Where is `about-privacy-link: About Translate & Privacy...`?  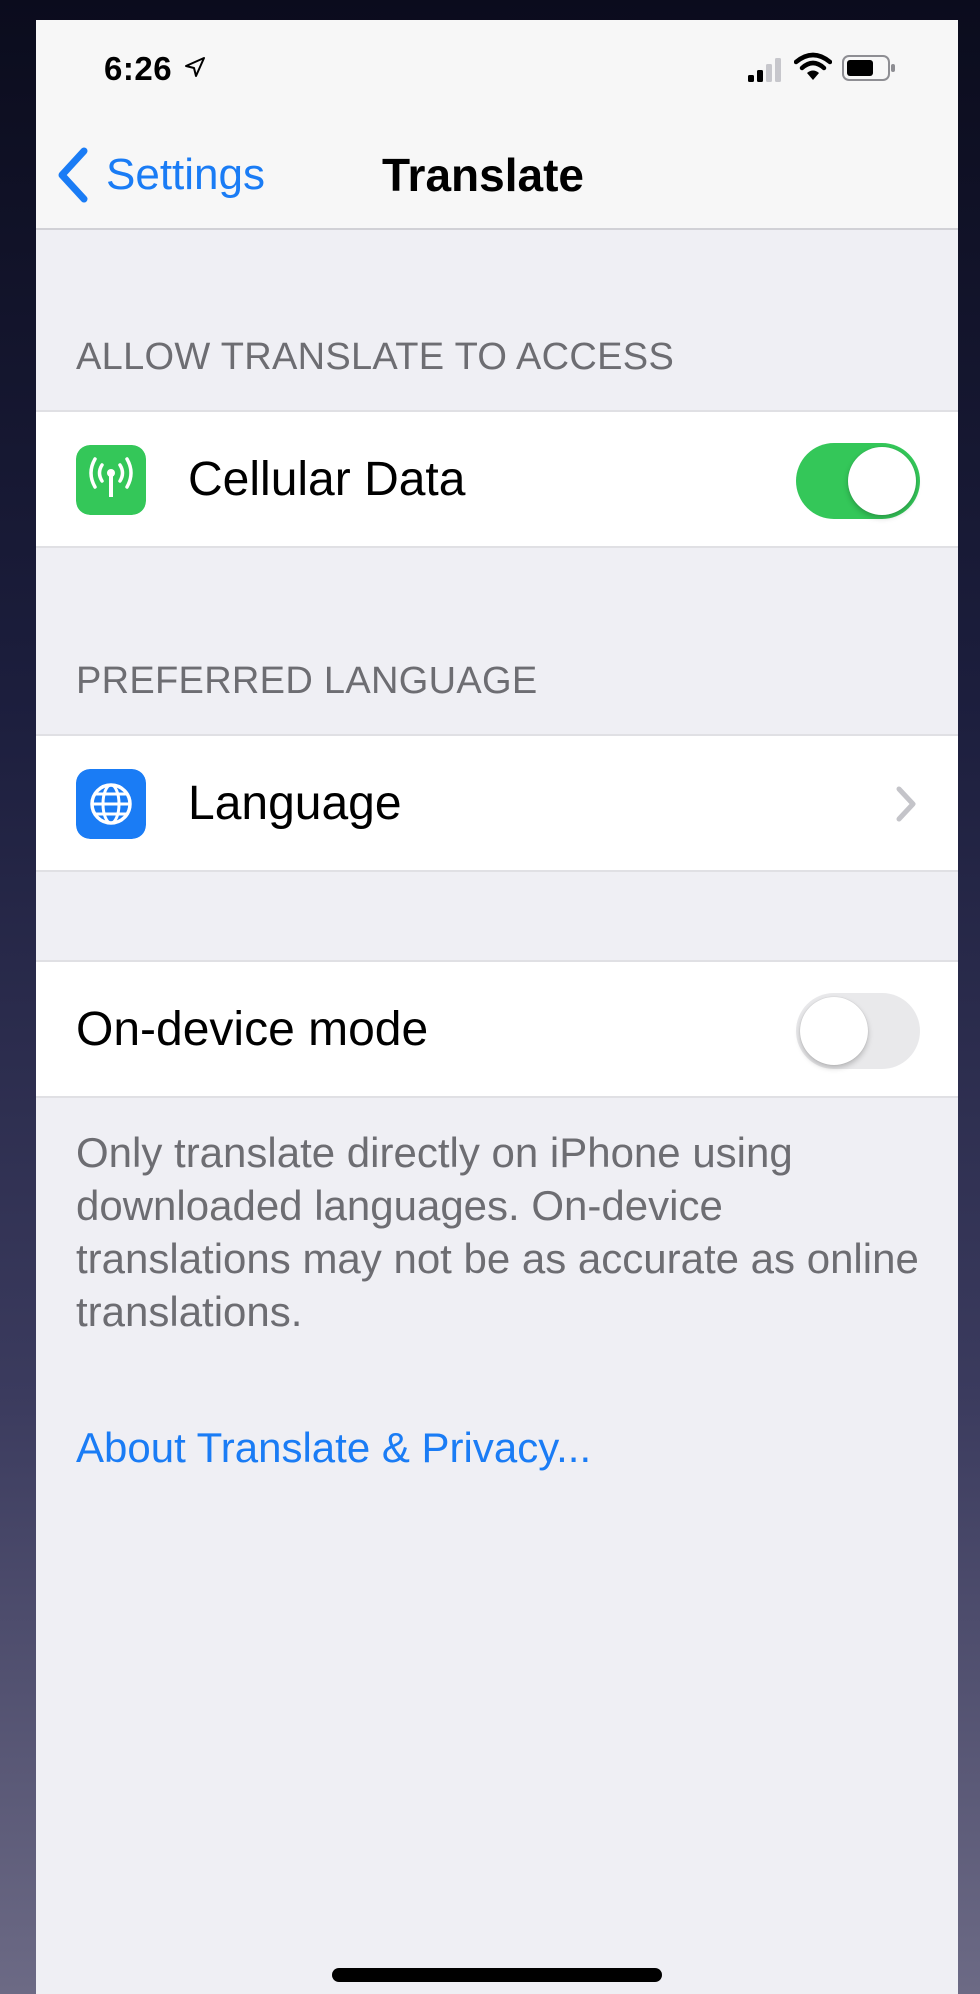
about-privacy-link: About Translate & Privacy... is located at coordinates (333, 1448).